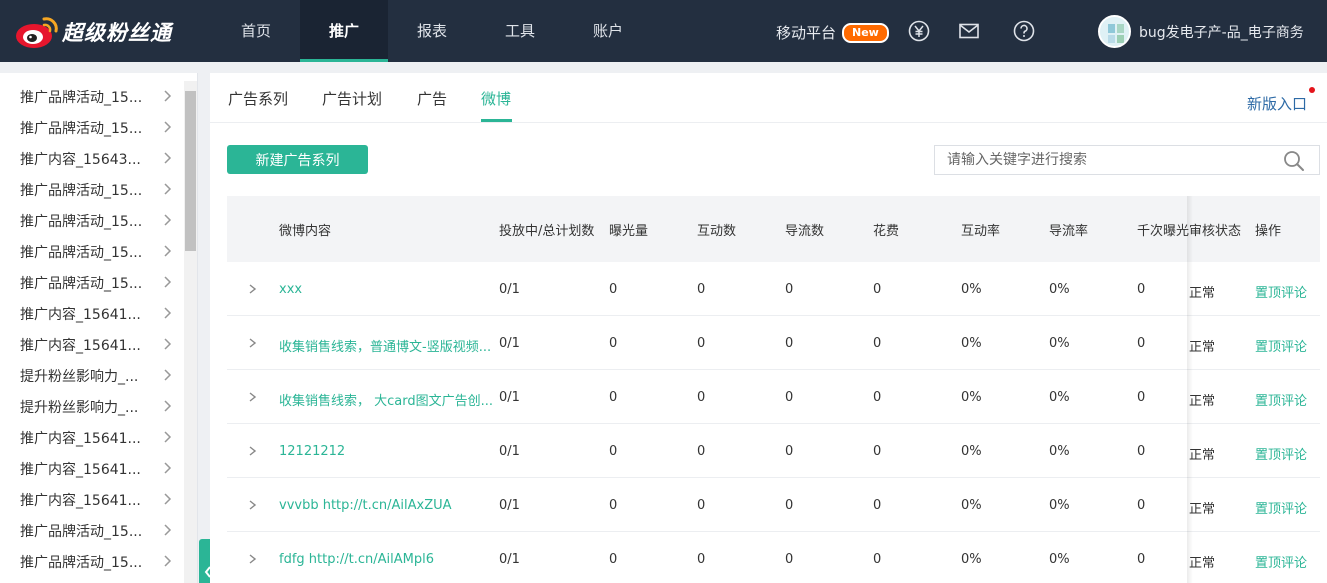  I want to click on mobile-platform-link: 移动平台 New, so click(832, 32).